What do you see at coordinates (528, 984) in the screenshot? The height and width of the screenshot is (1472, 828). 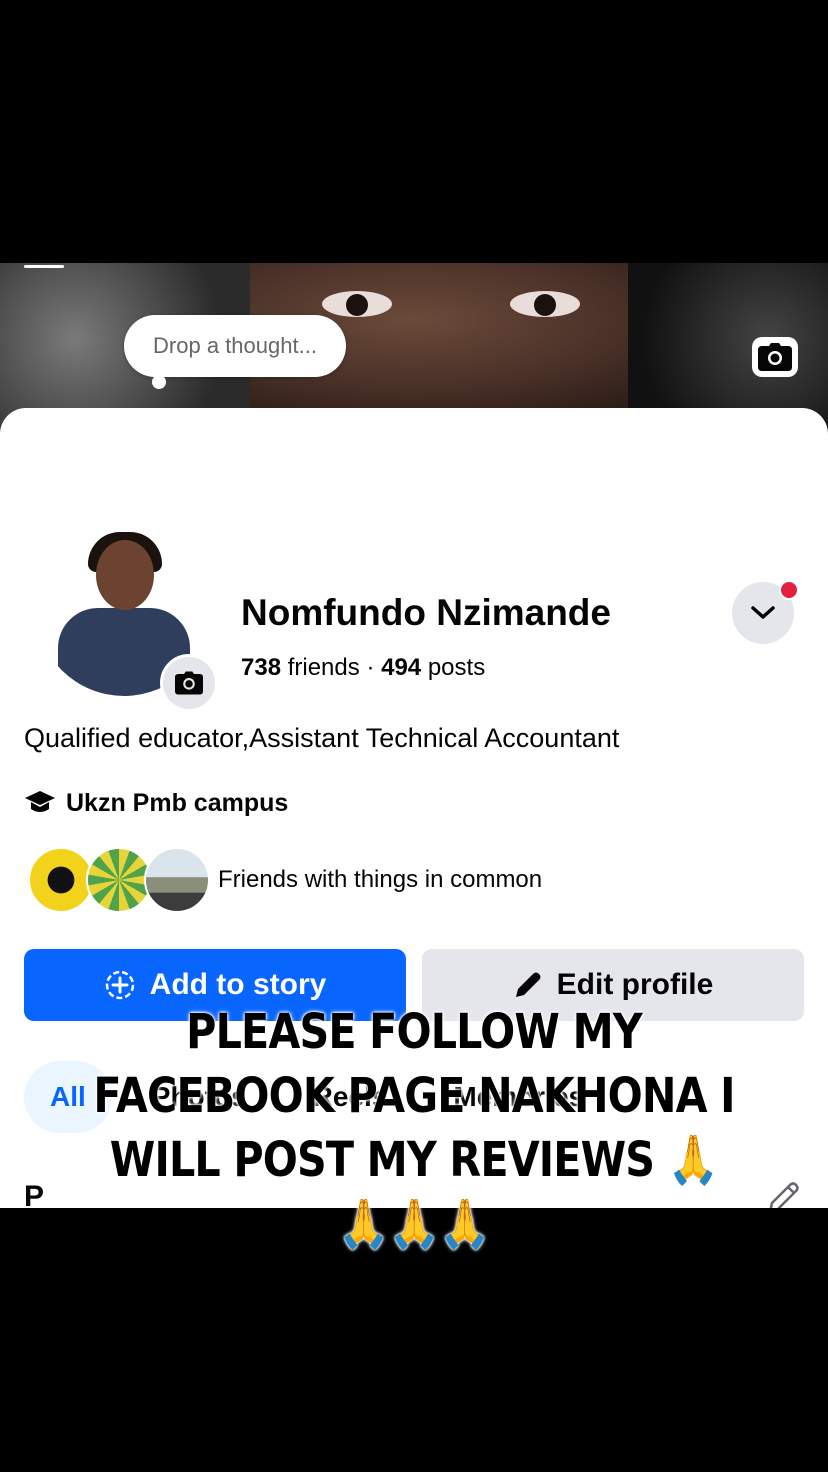 I see `pencil-icon` at bounding box center [528, 984].